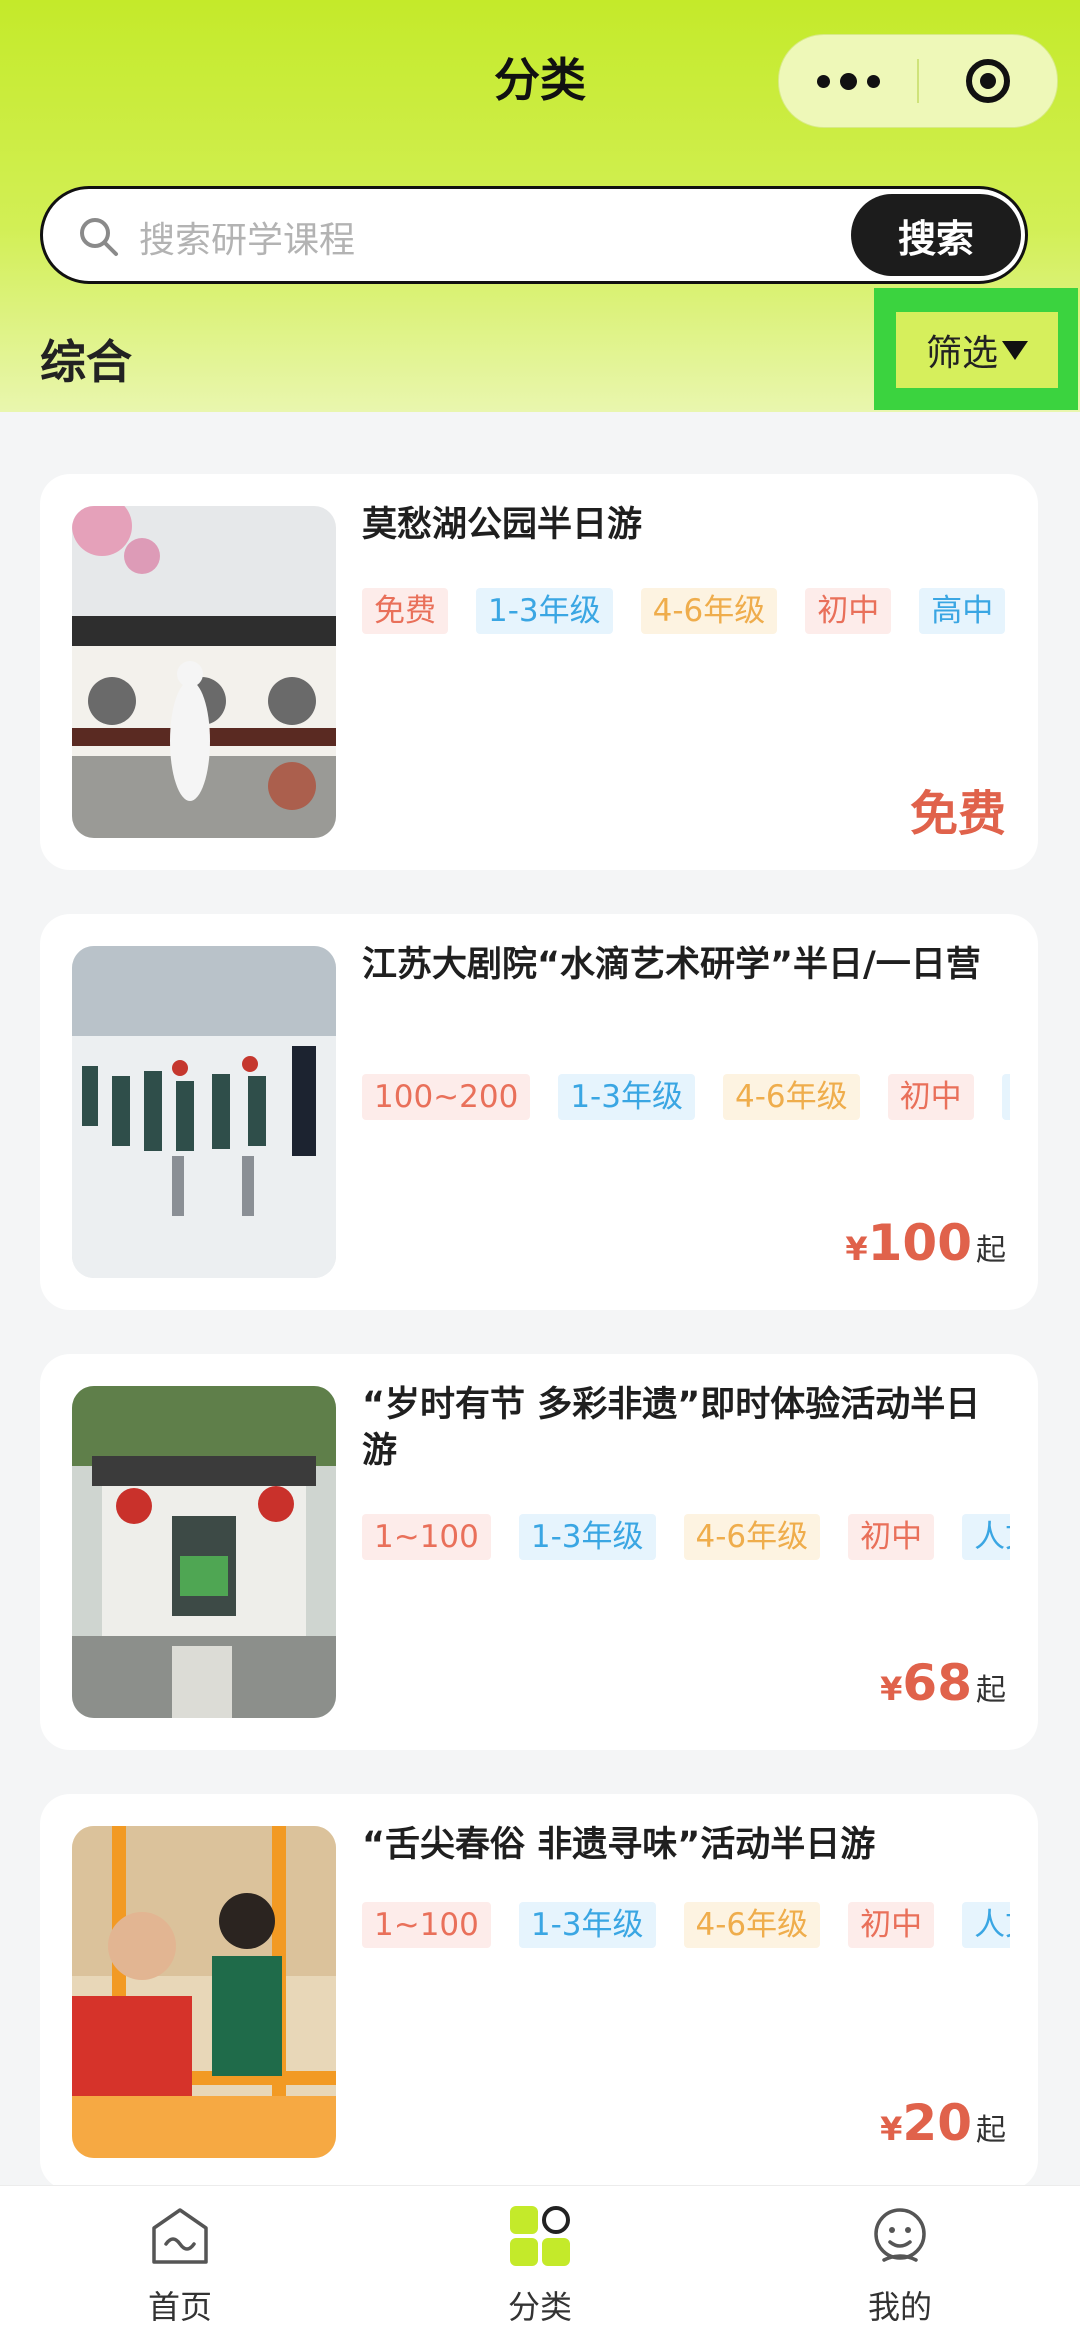 The height and width of the screenshot is (2336, 1080). Describe the element at coordinates (534, 235) in the screenshot. I see `search-bar: 搜索研学课程 搜索` at that location.